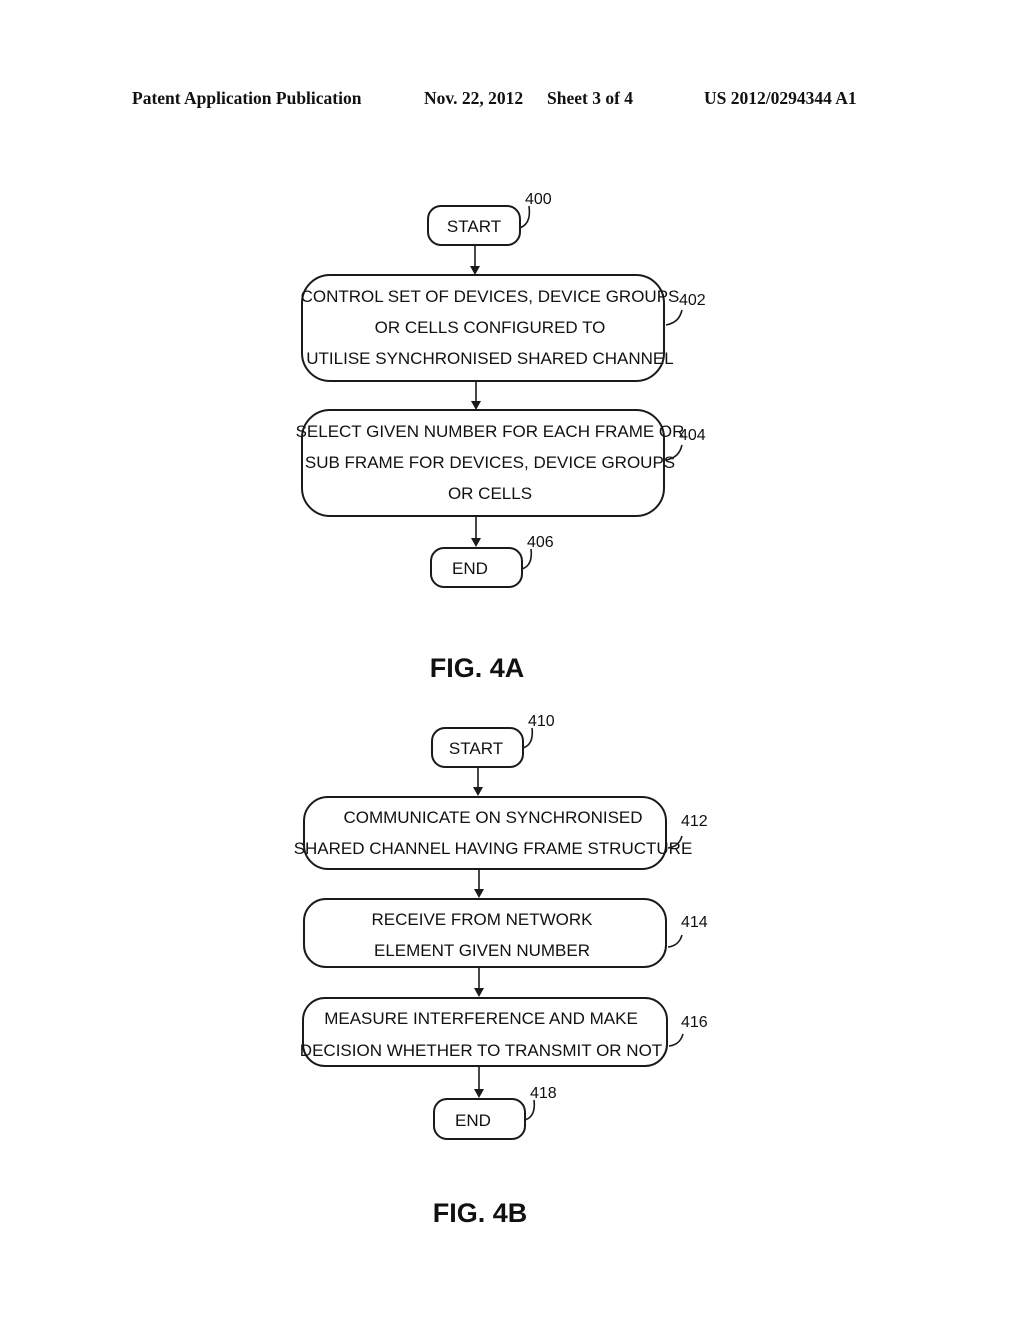  I want to click on ref-number: 400, so click(538, 199).